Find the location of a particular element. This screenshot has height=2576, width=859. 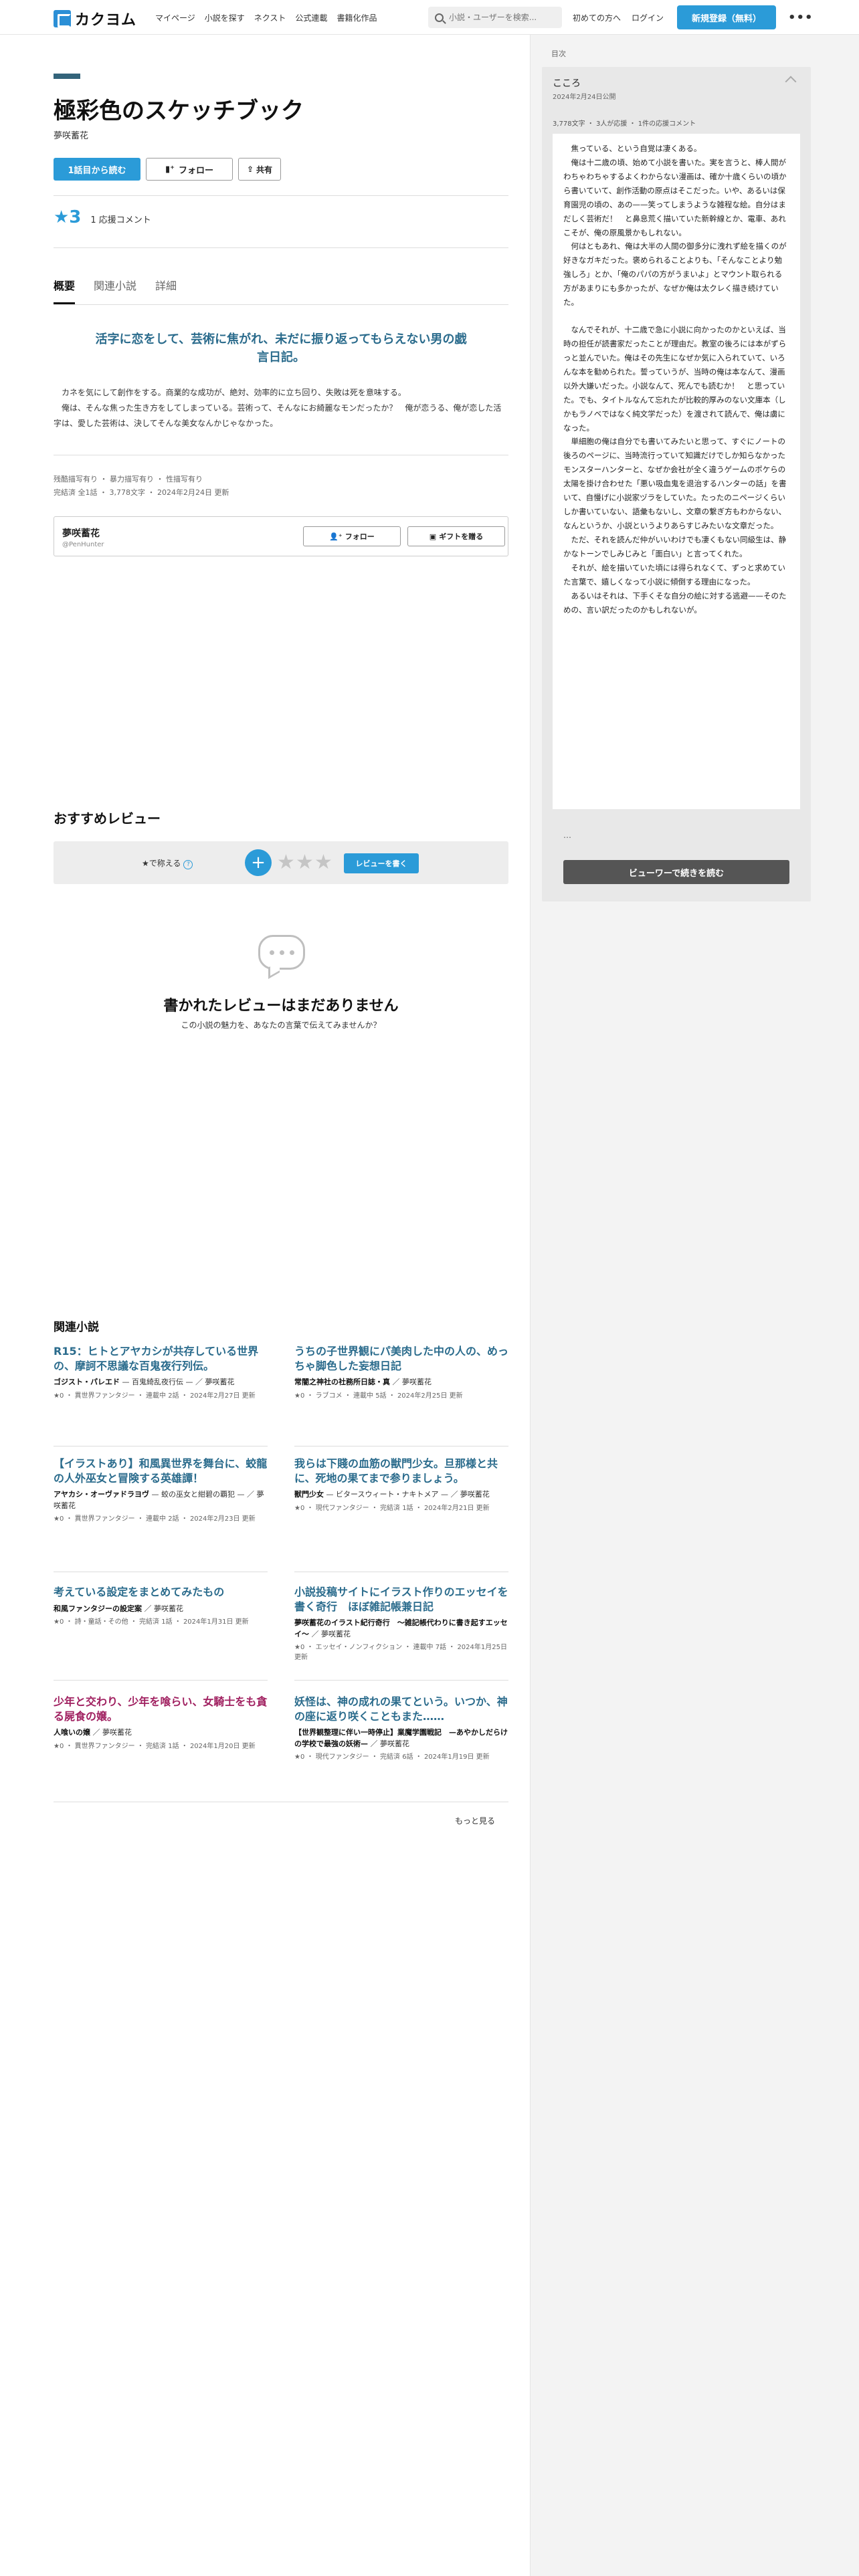

no-review-subtitle: この小説の魅力を、あなたの言葉で伝えてみませんか？ is located at coordinates (281, 1025).